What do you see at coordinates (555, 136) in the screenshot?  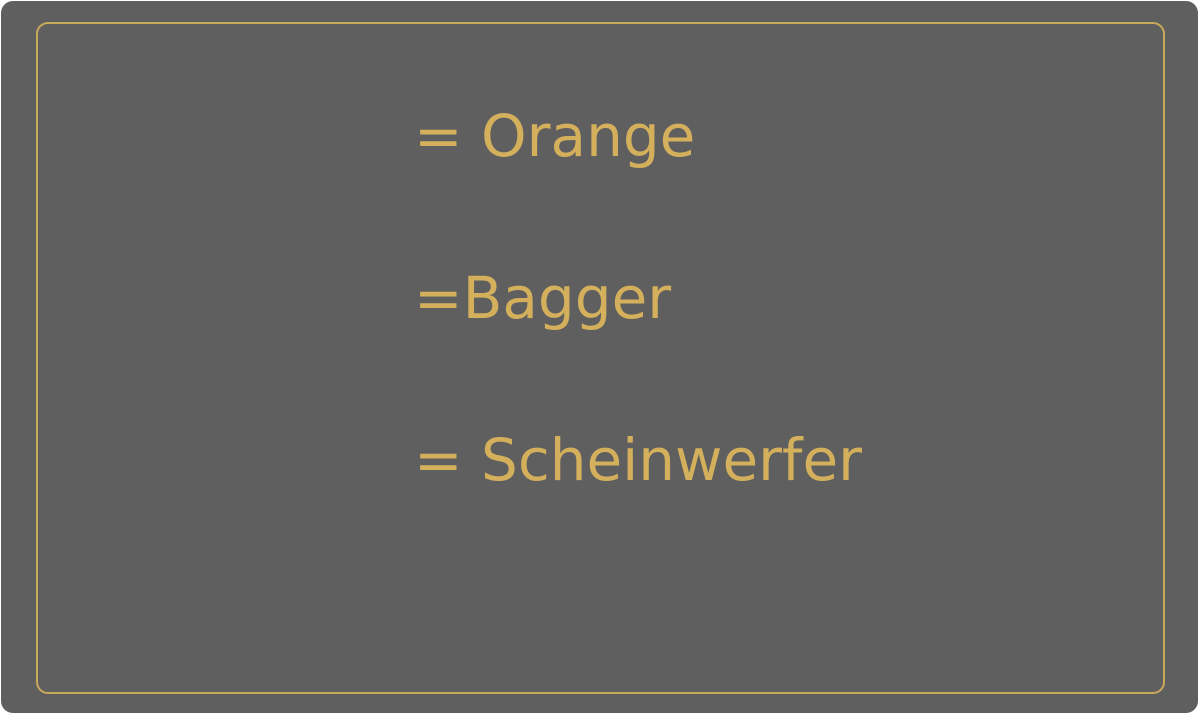 I see `answer-line-orange: = Orange` at bounding box center [555, 136].